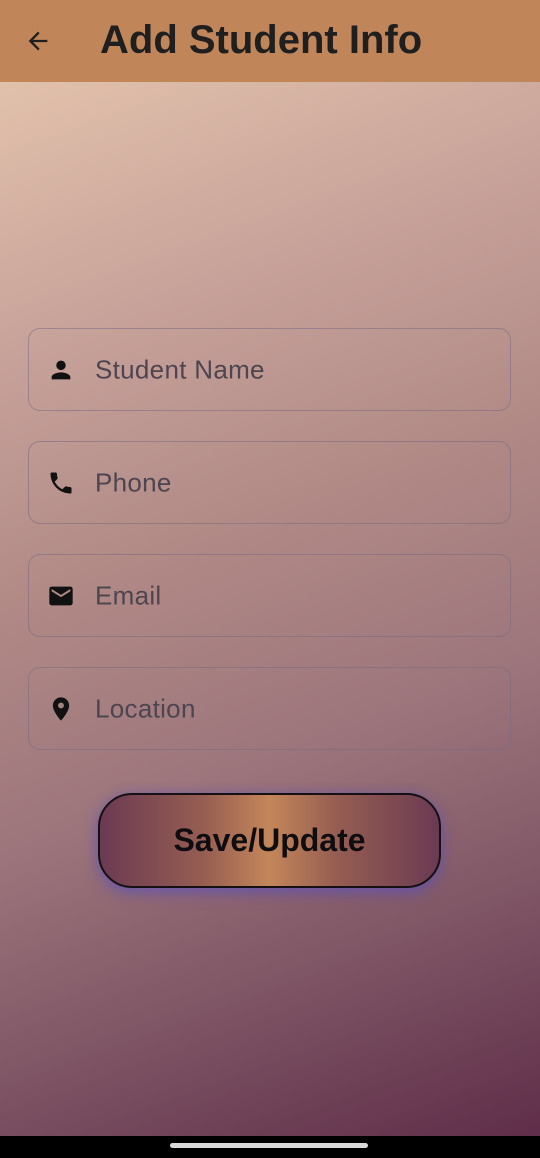  I want to click on email-placeholder: Email, so click(128, 595).